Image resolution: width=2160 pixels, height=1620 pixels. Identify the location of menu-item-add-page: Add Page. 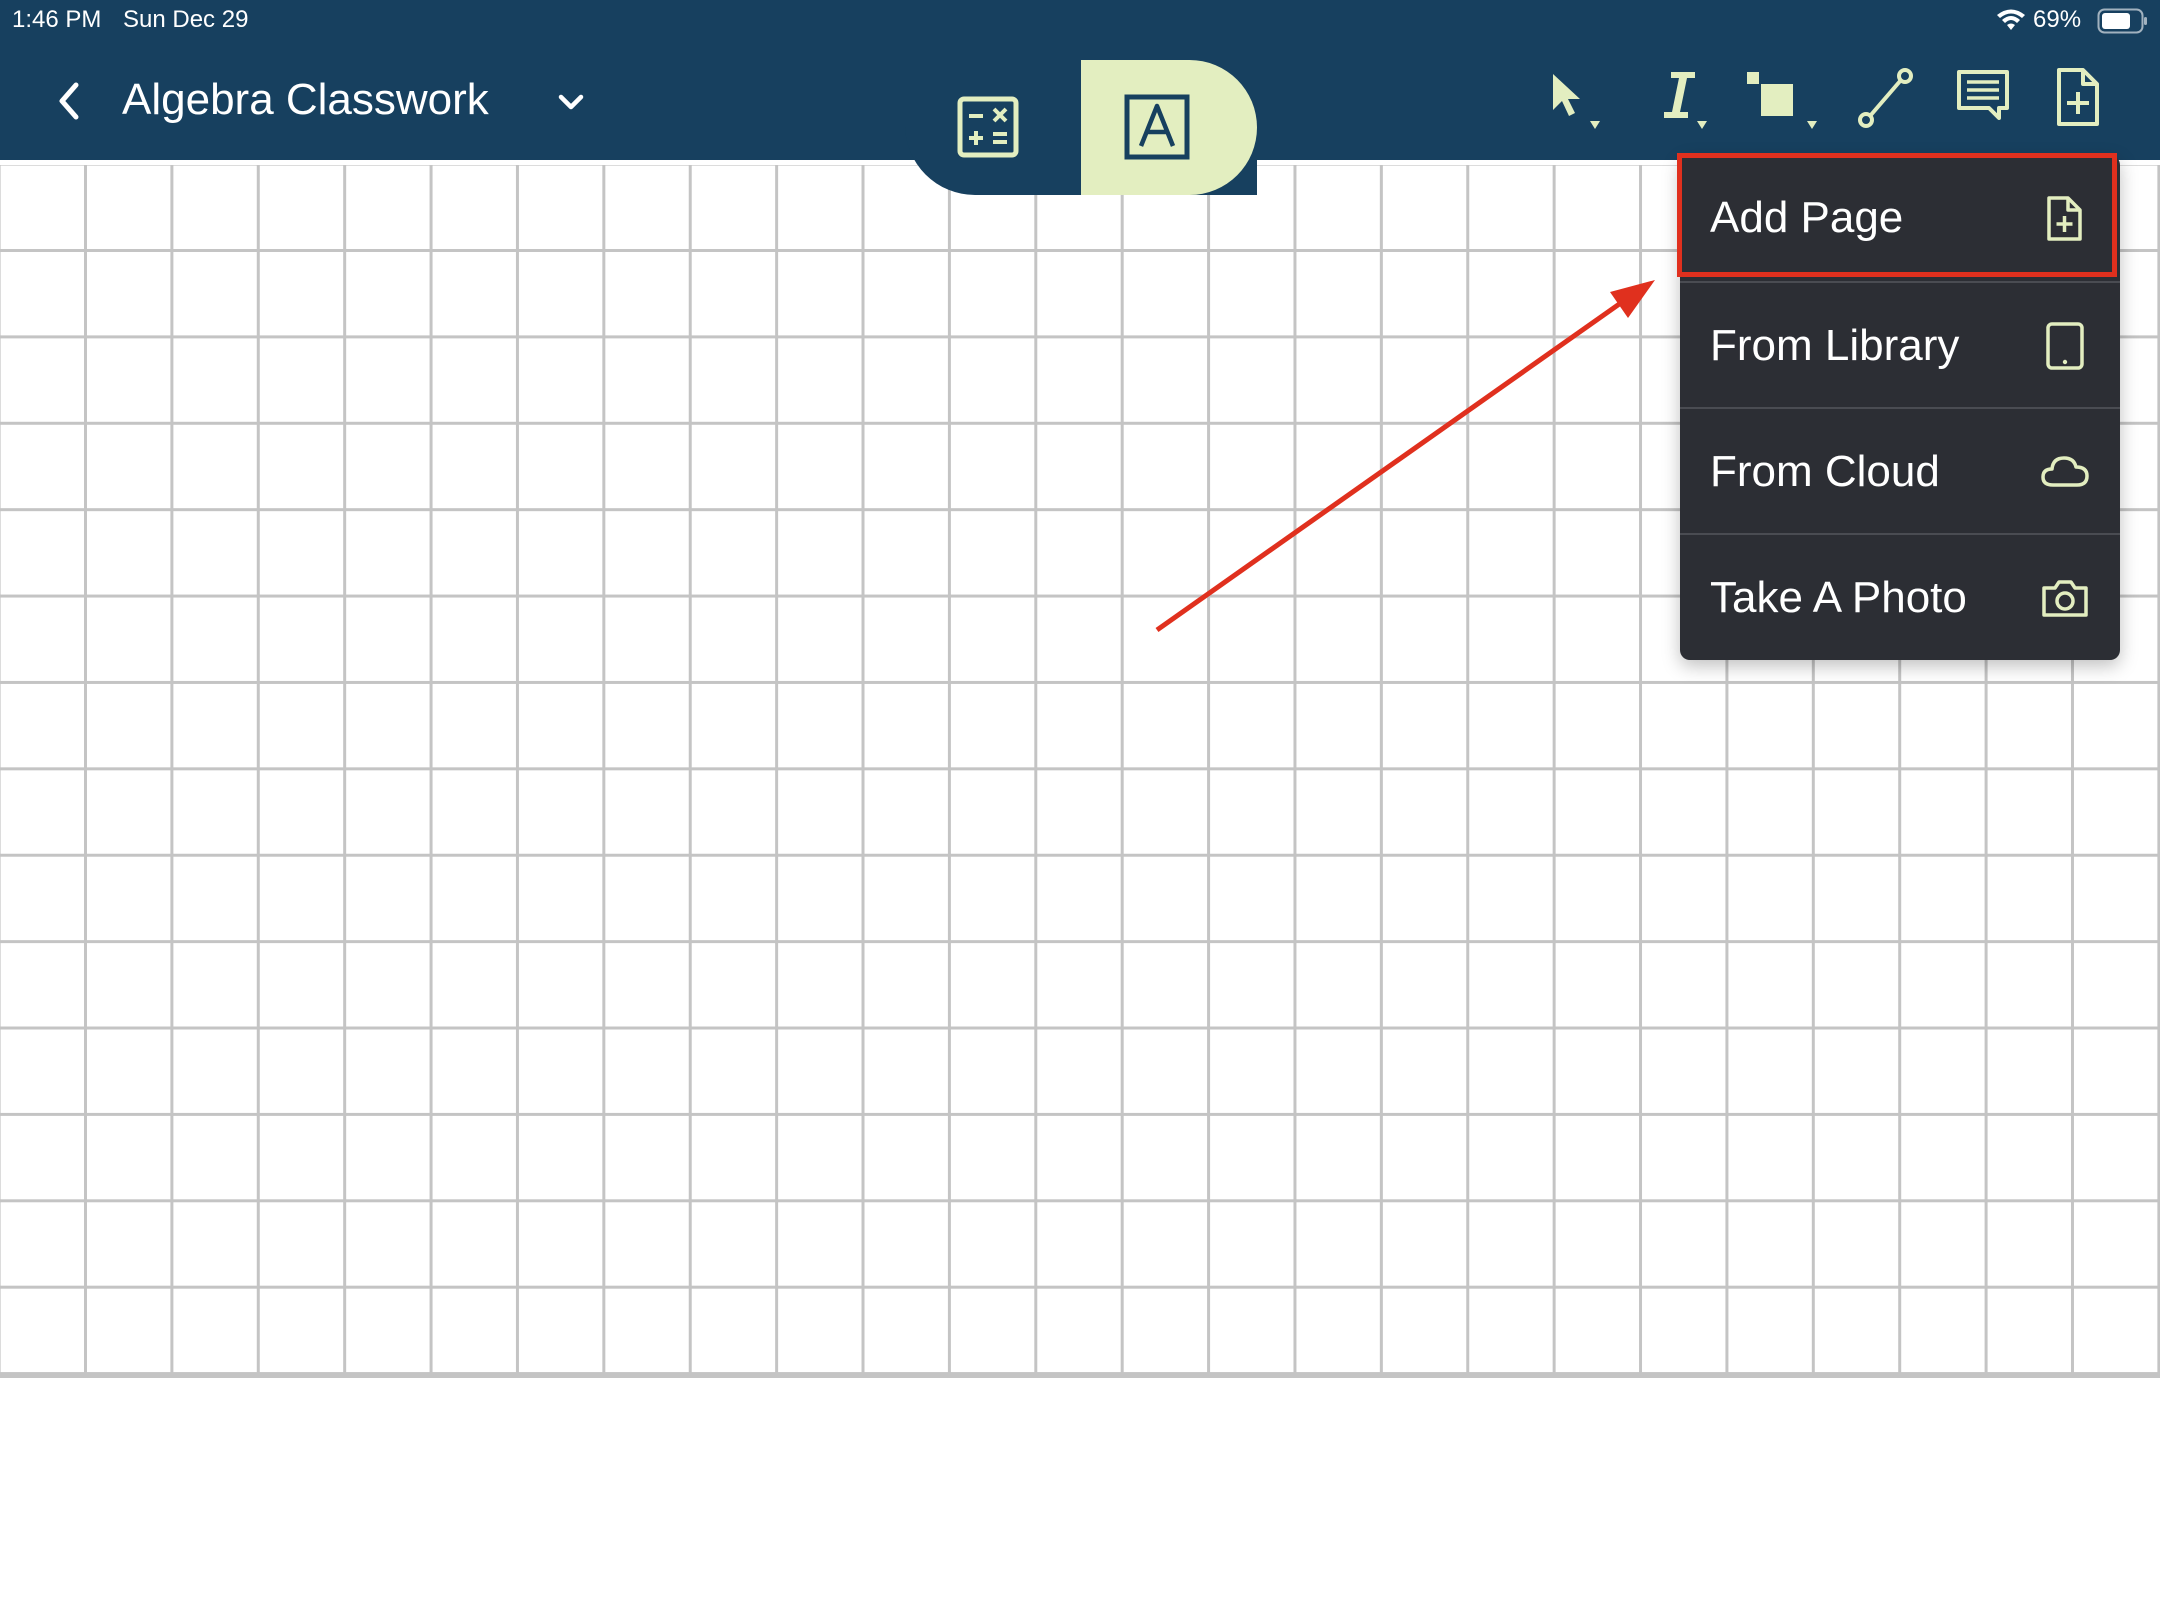
(1900, 218).